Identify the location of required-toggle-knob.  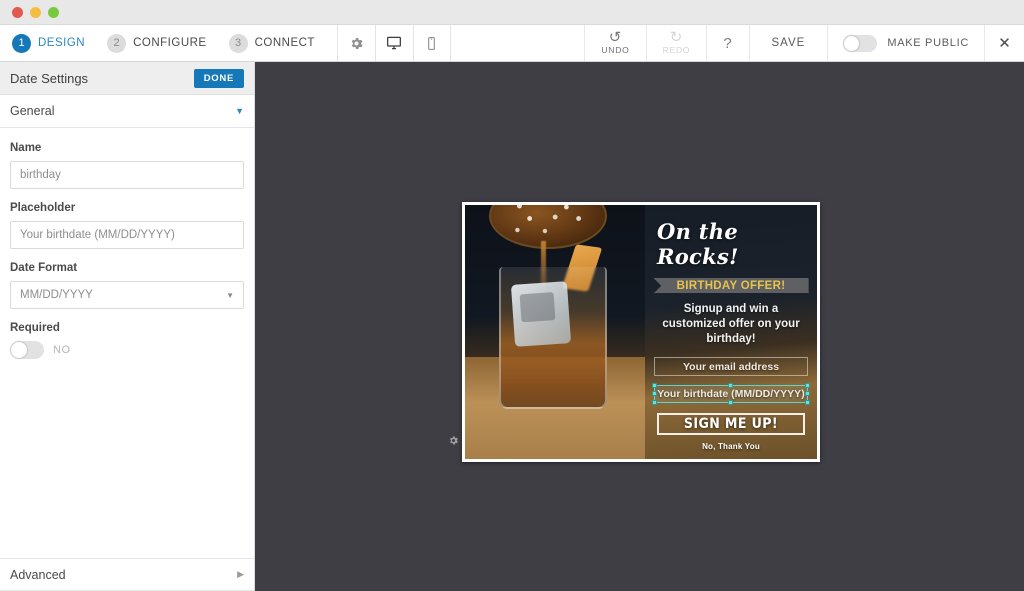
(19, 350).